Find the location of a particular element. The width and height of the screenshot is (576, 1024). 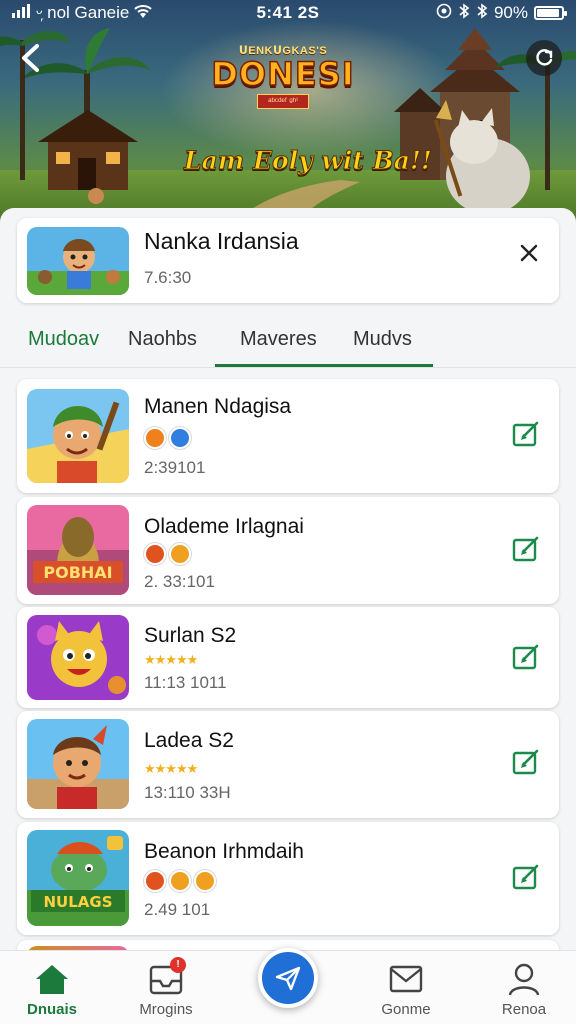

close-icon is located at coordinates (529, 253).